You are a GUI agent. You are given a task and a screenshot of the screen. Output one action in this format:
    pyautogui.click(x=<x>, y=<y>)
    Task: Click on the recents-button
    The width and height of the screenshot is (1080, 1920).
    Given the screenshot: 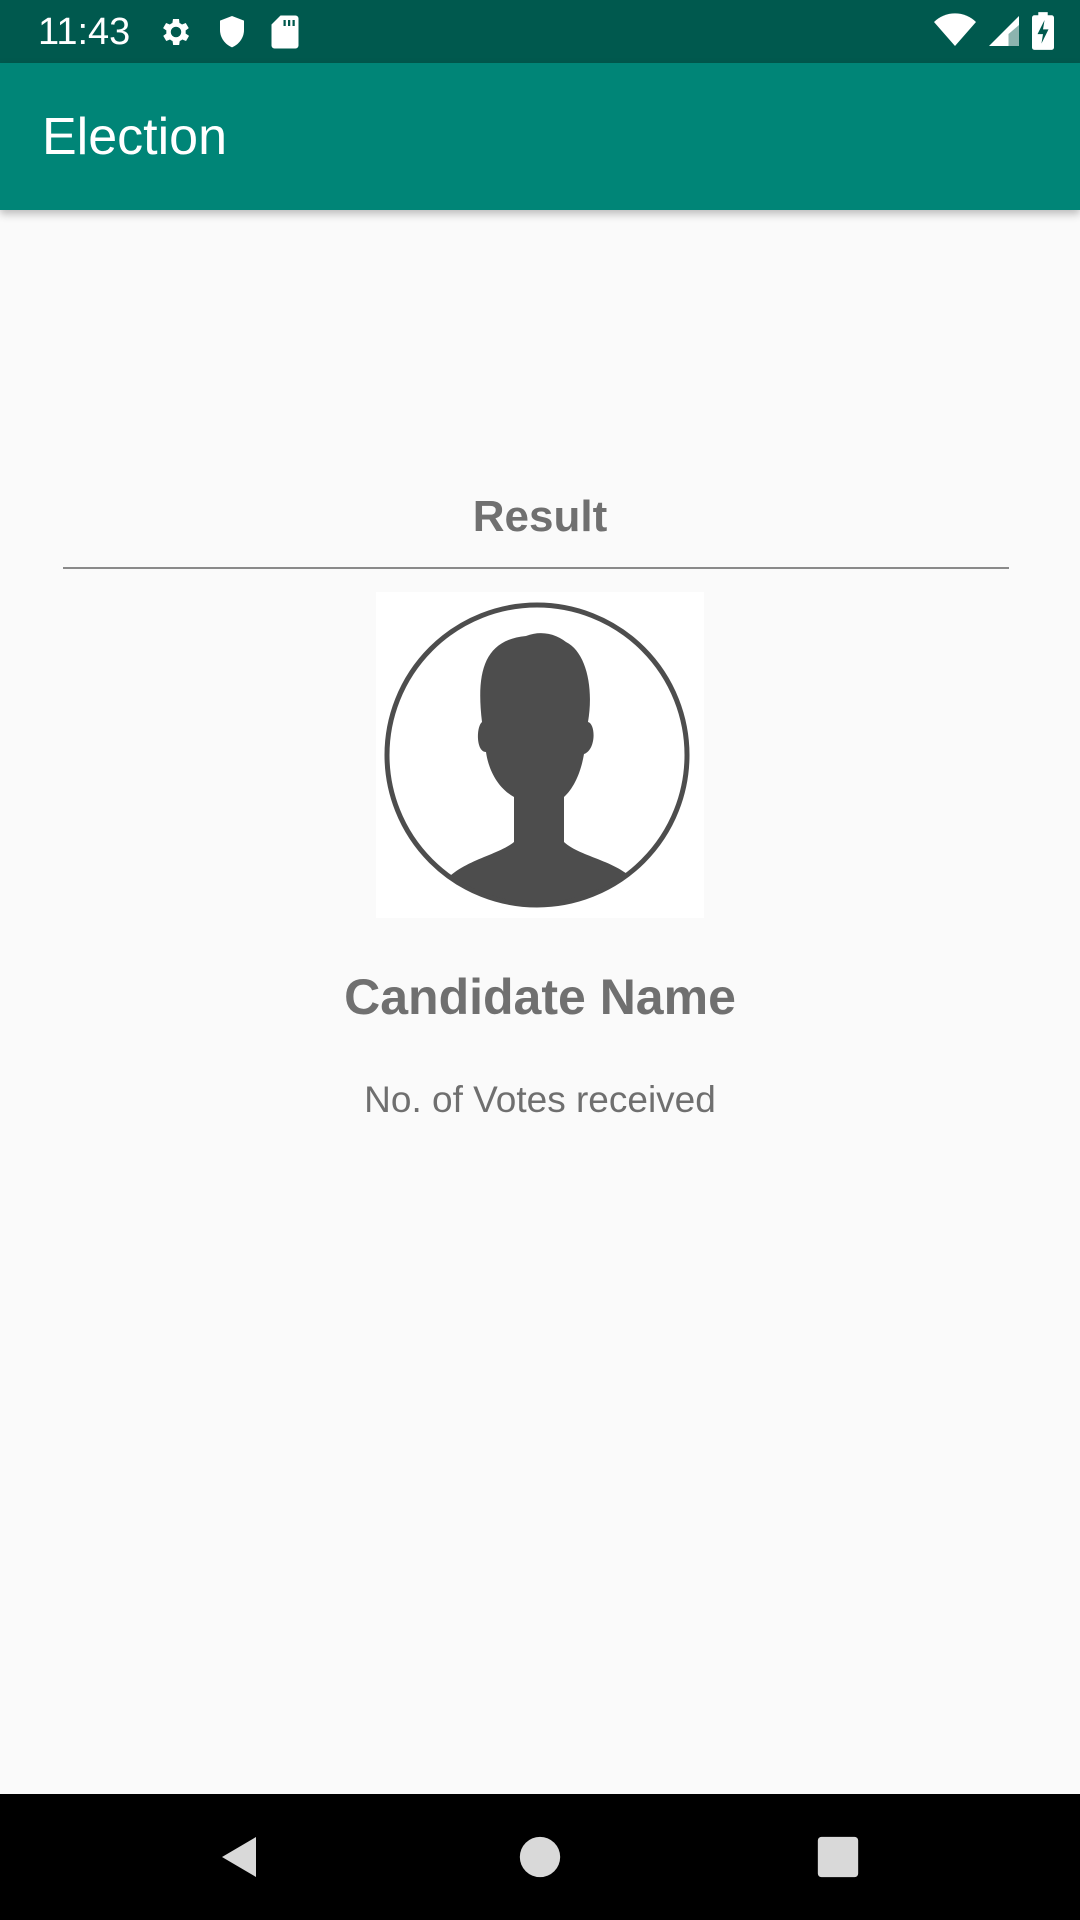 What is the action you would take?
    pyautogui.click(x=838, y=1857)
    